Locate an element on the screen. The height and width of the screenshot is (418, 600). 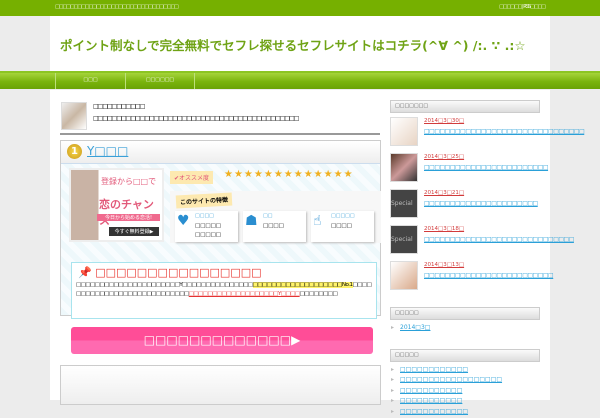
author-name: □□□□□□□□□□□ is located at coordinates (118, 106).